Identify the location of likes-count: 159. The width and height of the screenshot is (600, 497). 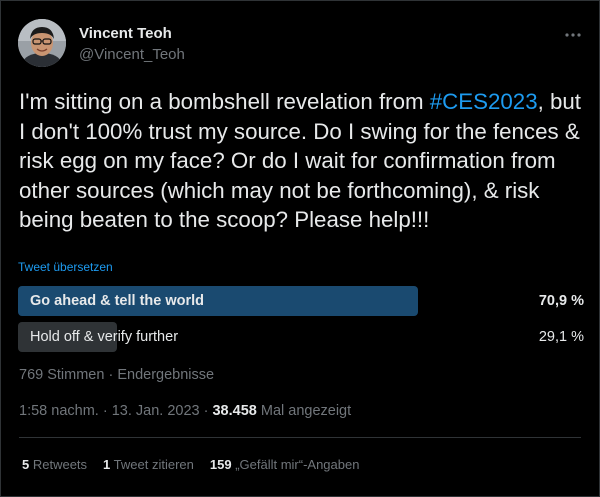
(220, 464).